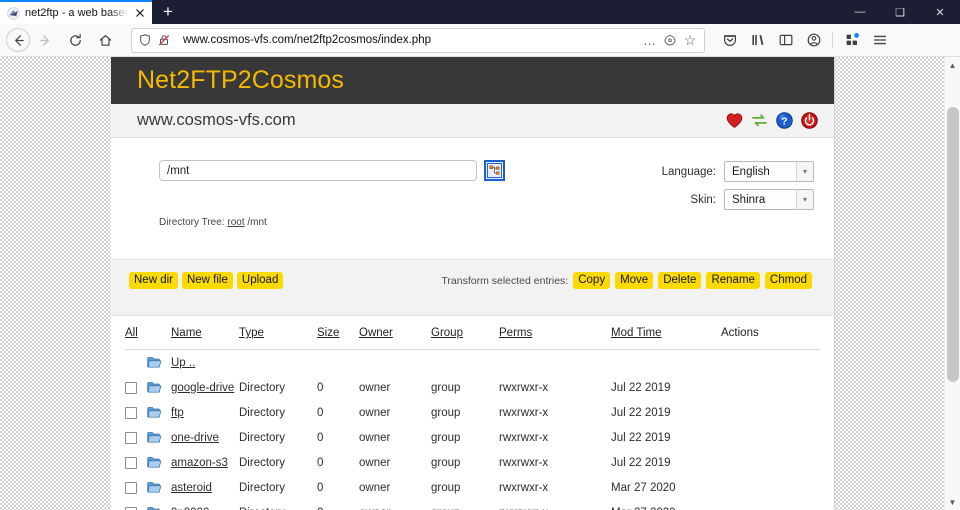  Describe the element at coordinates (480, 12) in the screenshot. I see `tab-strip: net2ftp - a web based FTP client + — ❑ ✕` at that location.